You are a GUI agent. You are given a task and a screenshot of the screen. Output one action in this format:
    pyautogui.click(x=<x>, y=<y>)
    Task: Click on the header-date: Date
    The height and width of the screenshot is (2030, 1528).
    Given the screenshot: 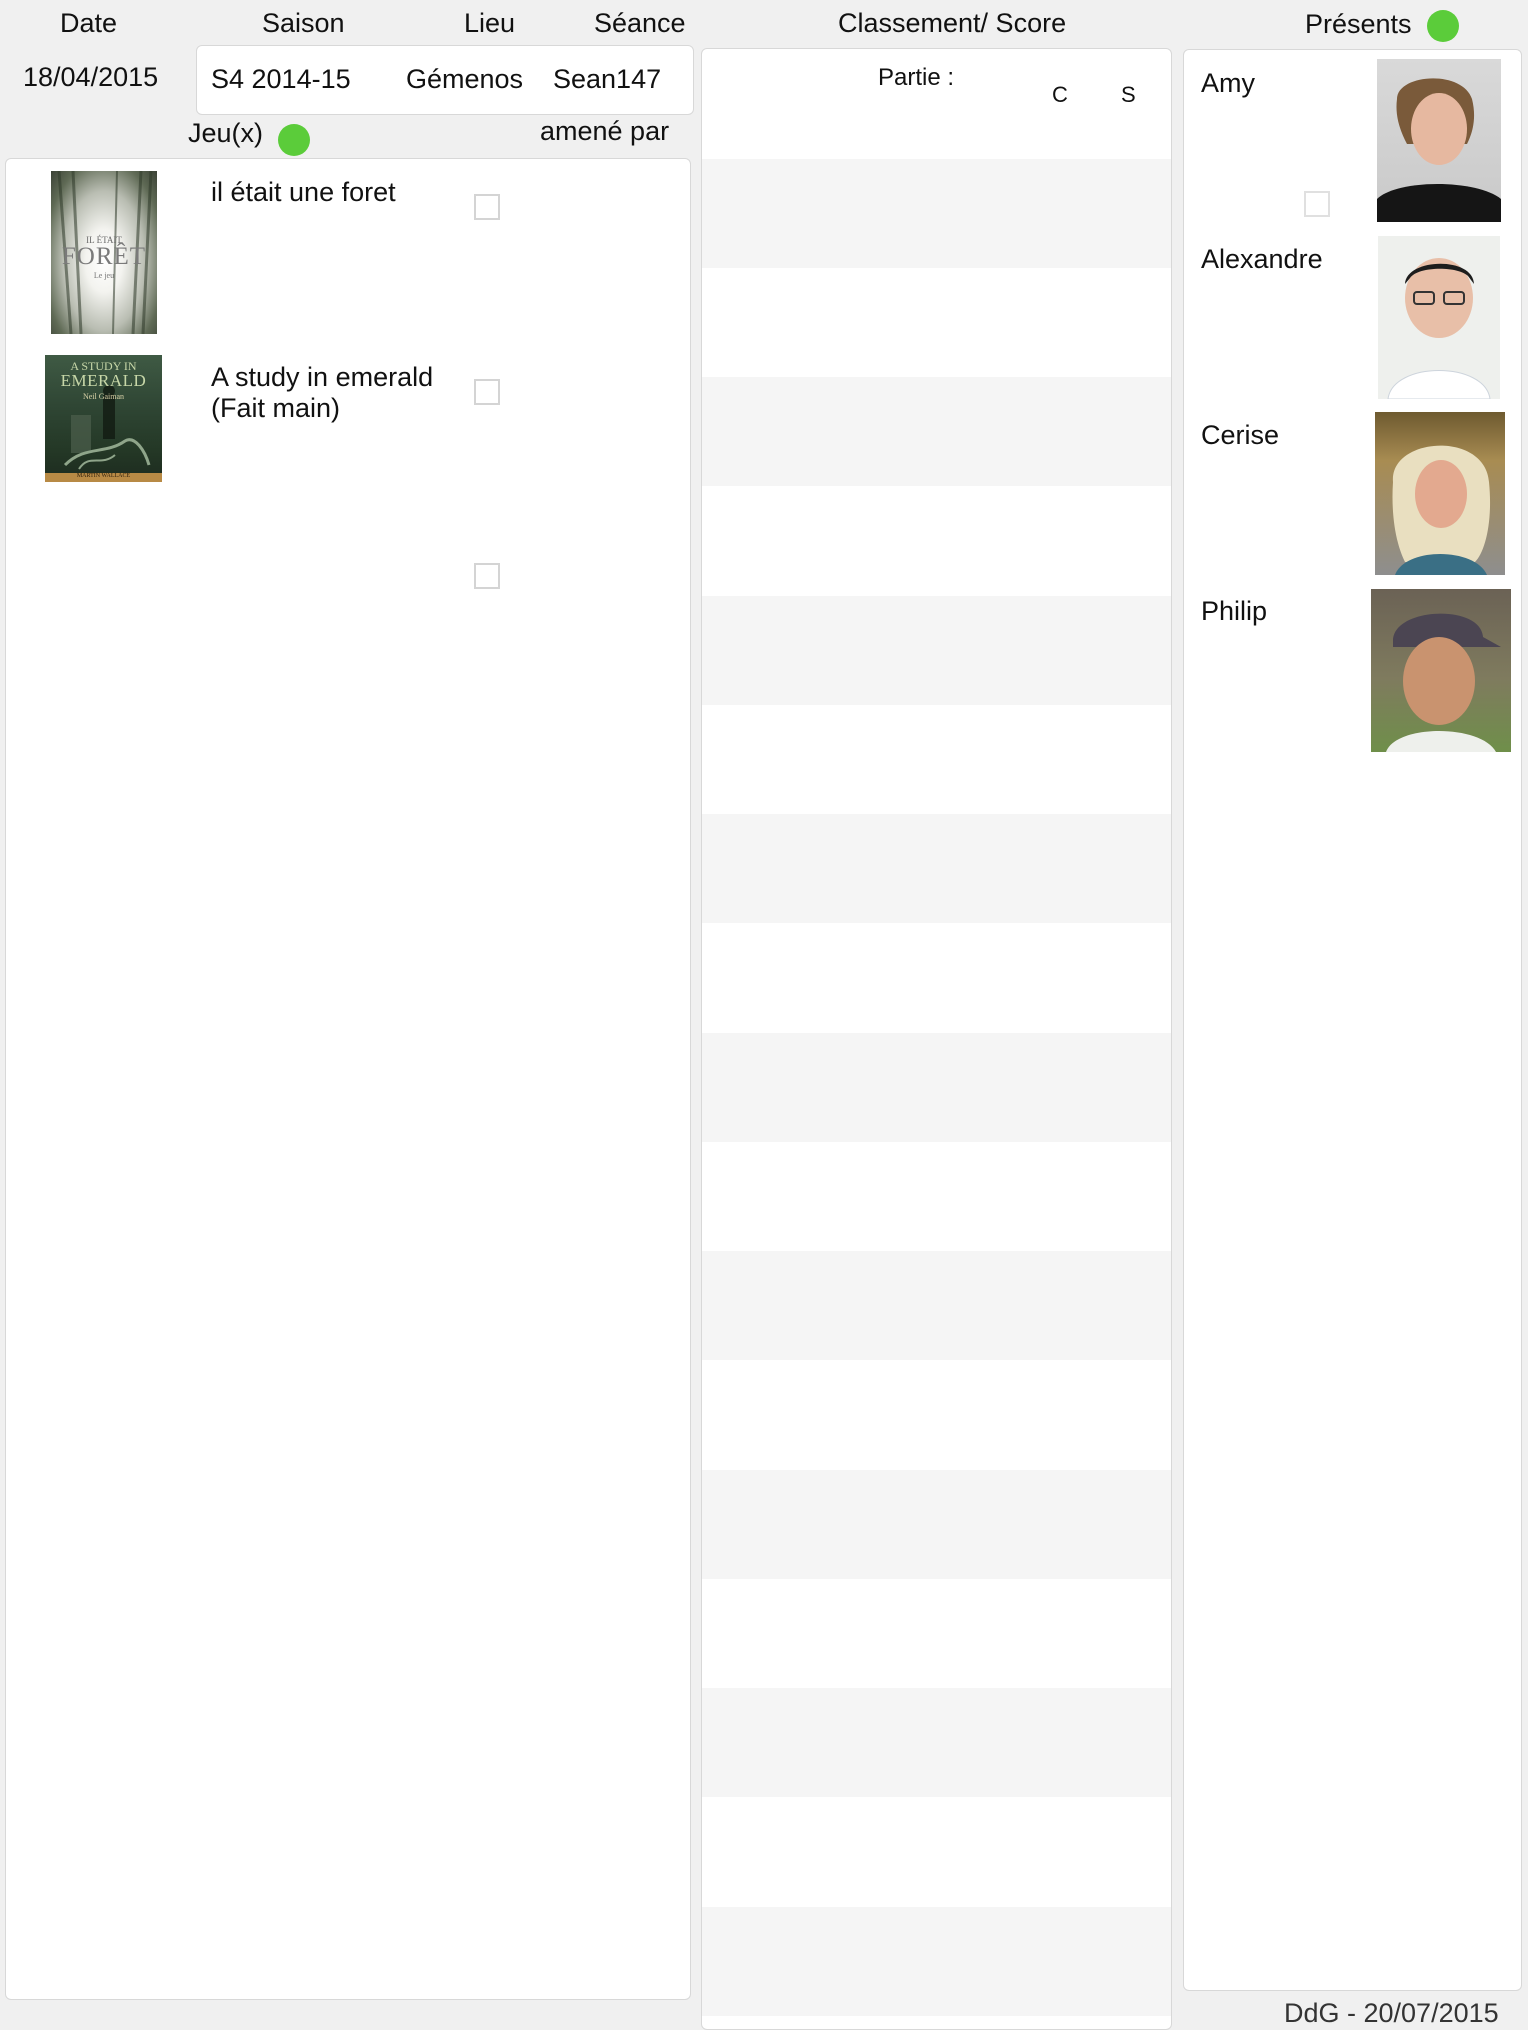 What is the action you would take?
    pyautogui.click(x=89, y=23)
    